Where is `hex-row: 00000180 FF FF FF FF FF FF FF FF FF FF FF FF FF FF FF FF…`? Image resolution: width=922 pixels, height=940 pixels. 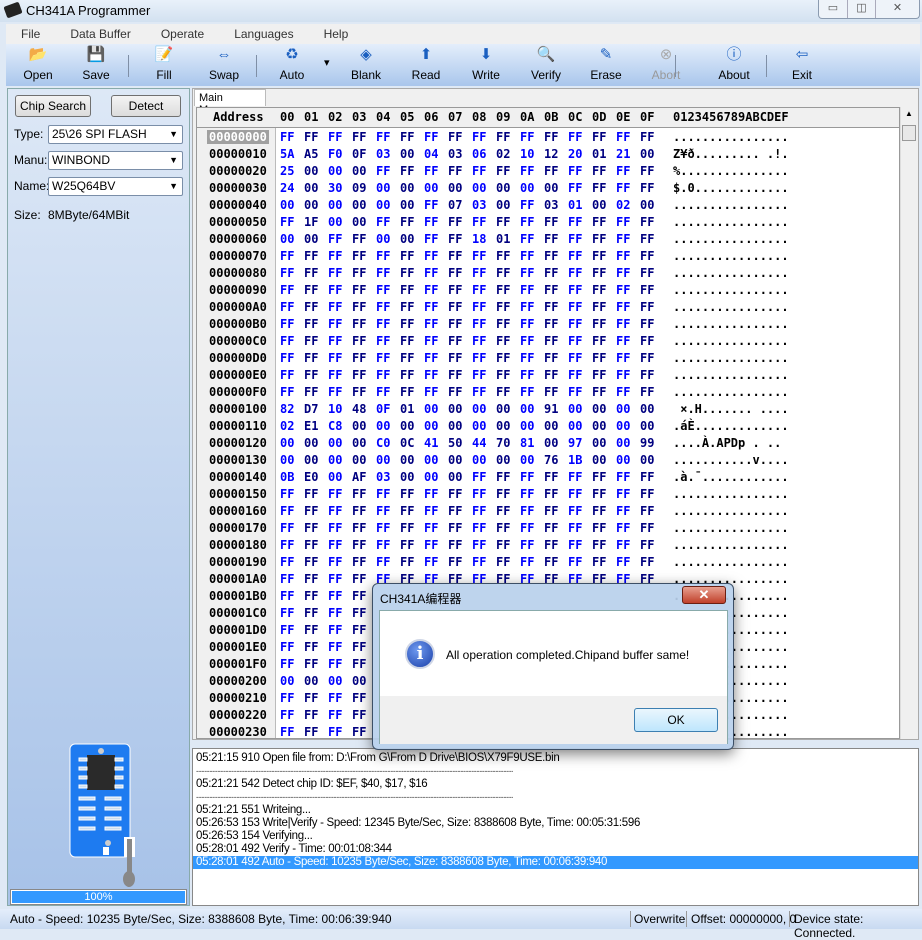 hex-row: 00000180 FF FF FF FF FF FF FF FF FF FF FF FF FF FF FF FF… is located at coordinates (548, 545).